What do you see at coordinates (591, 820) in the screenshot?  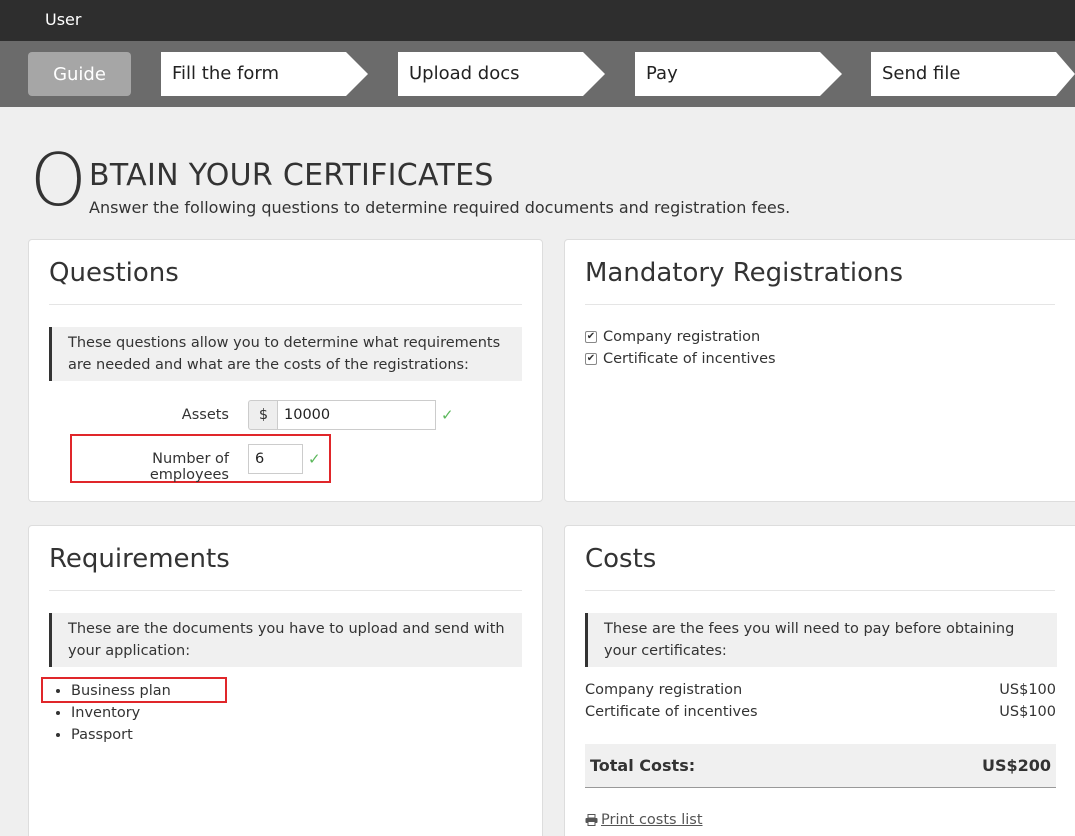 I see `print-icon` at bounding box center [591, 820].